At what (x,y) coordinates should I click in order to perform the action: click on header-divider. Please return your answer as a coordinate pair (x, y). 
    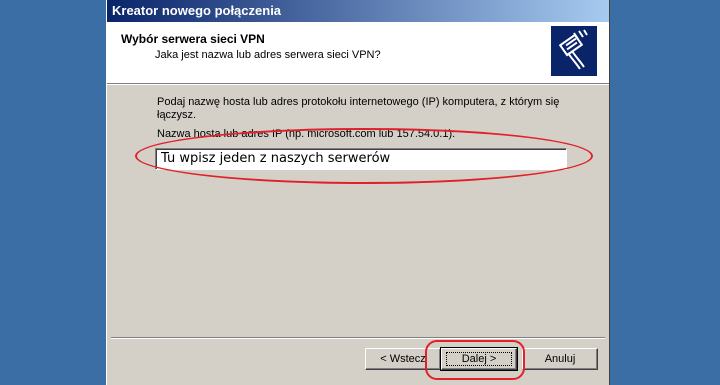
    Looking at the image, I should click on (358, 84).